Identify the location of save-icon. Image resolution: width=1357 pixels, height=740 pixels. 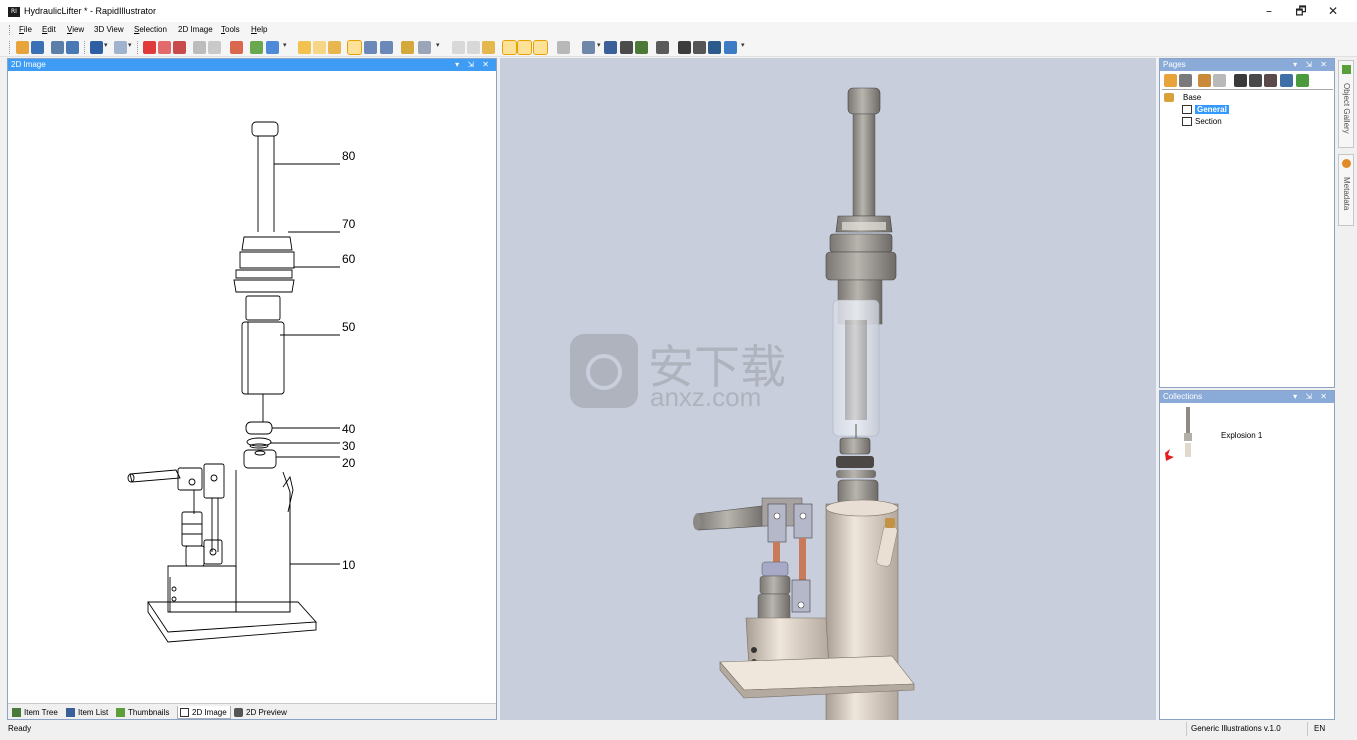
(37, 47).